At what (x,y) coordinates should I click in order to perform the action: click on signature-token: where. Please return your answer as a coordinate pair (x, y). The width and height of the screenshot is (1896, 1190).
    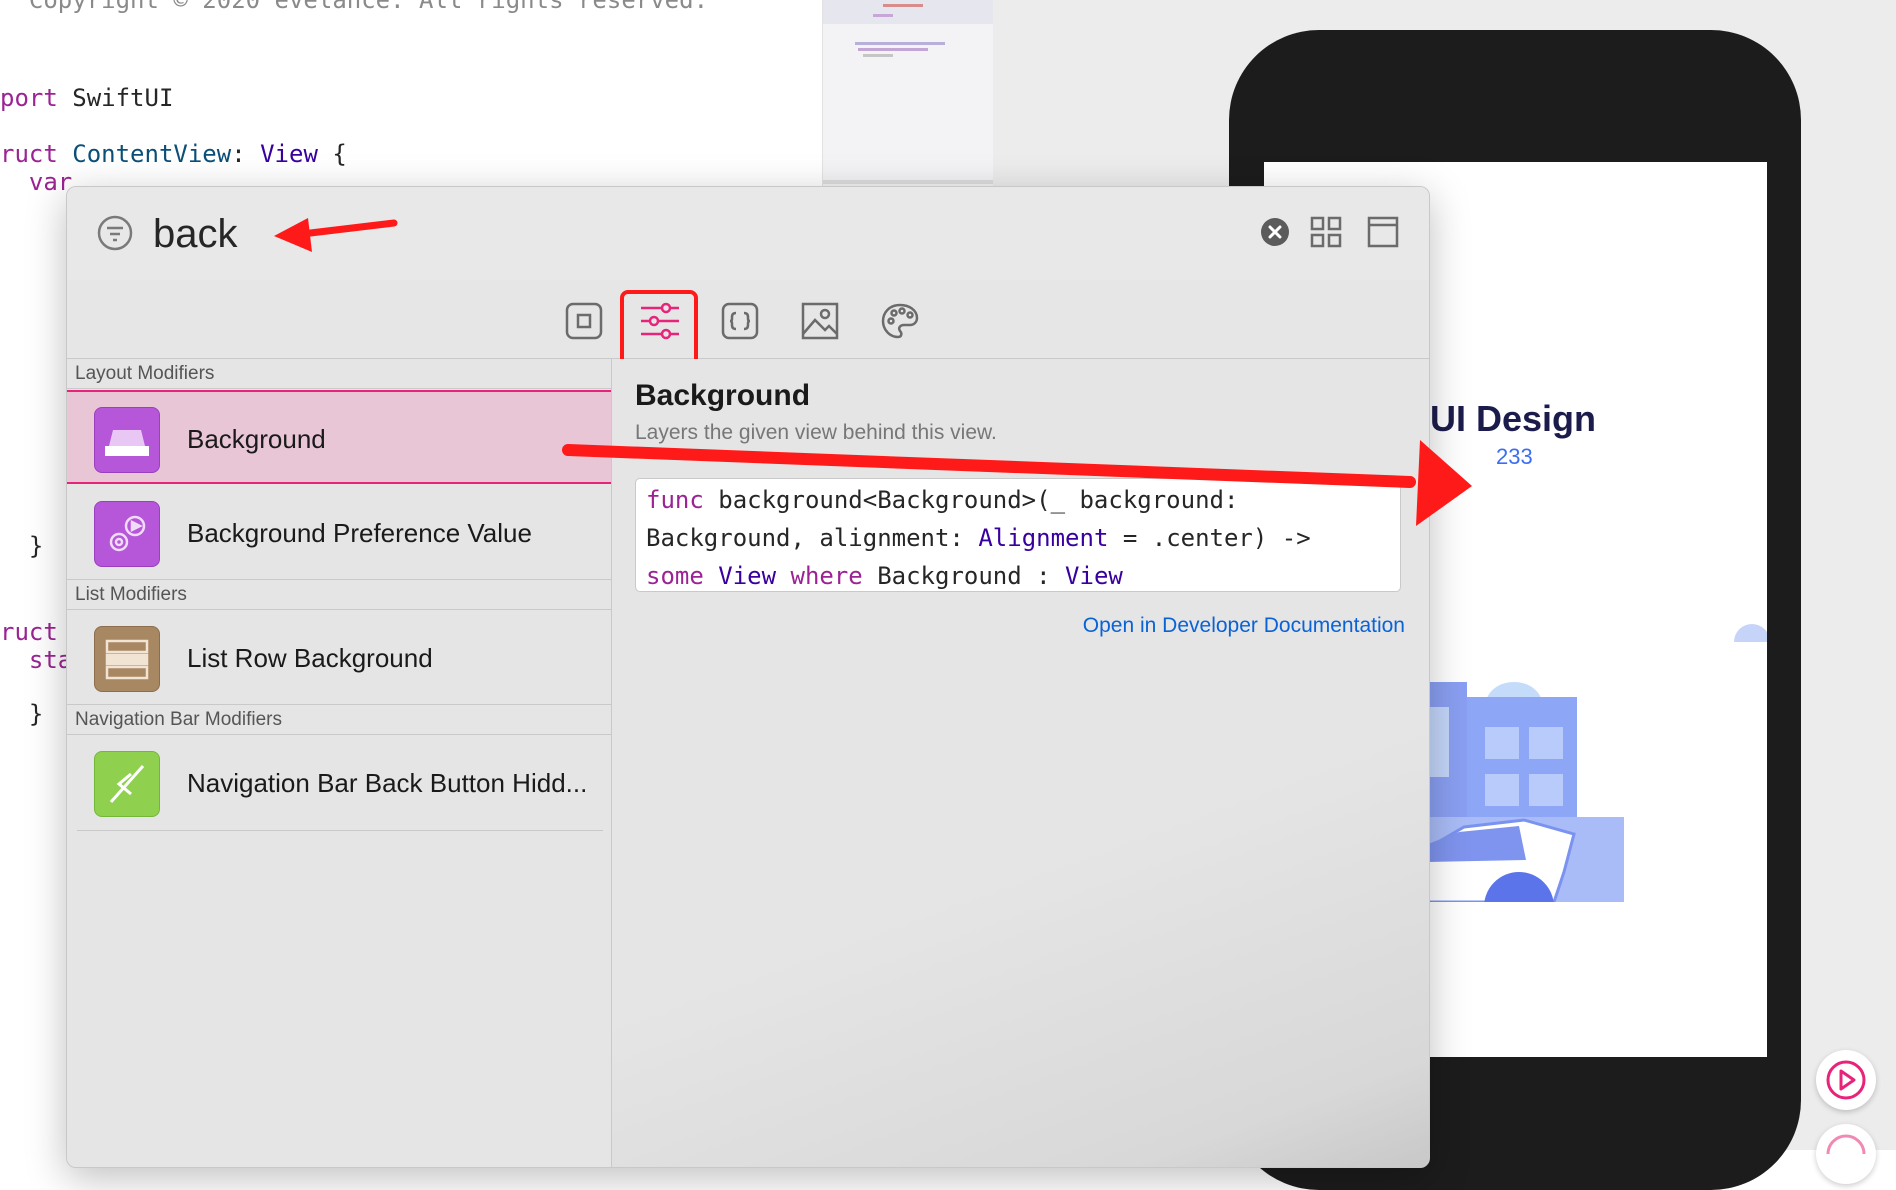
    Looking at the image, I should click on (826, 576).